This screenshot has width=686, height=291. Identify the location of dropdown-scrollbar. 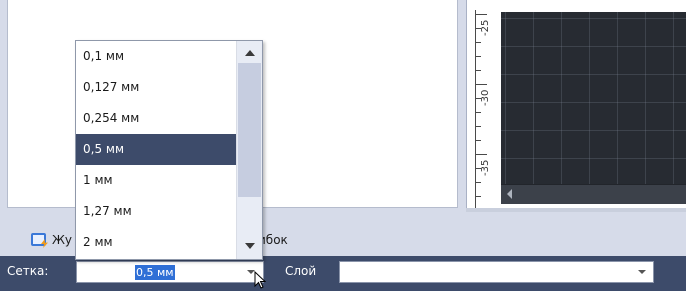
(249, 150).